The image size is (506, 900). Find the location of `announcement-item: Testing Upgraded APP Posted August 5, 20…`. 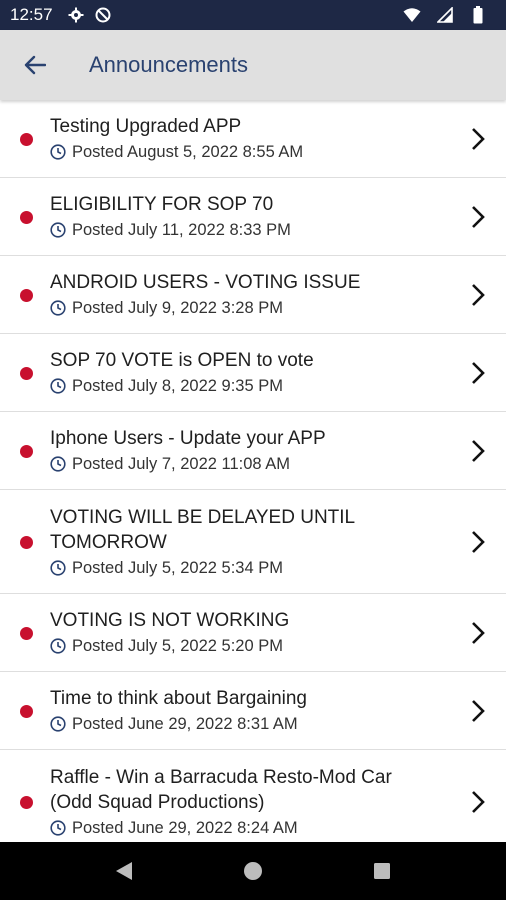

announcement-item: Testing Upgraded APP Posted August 5, 20… is located at coordinates (253, 139).